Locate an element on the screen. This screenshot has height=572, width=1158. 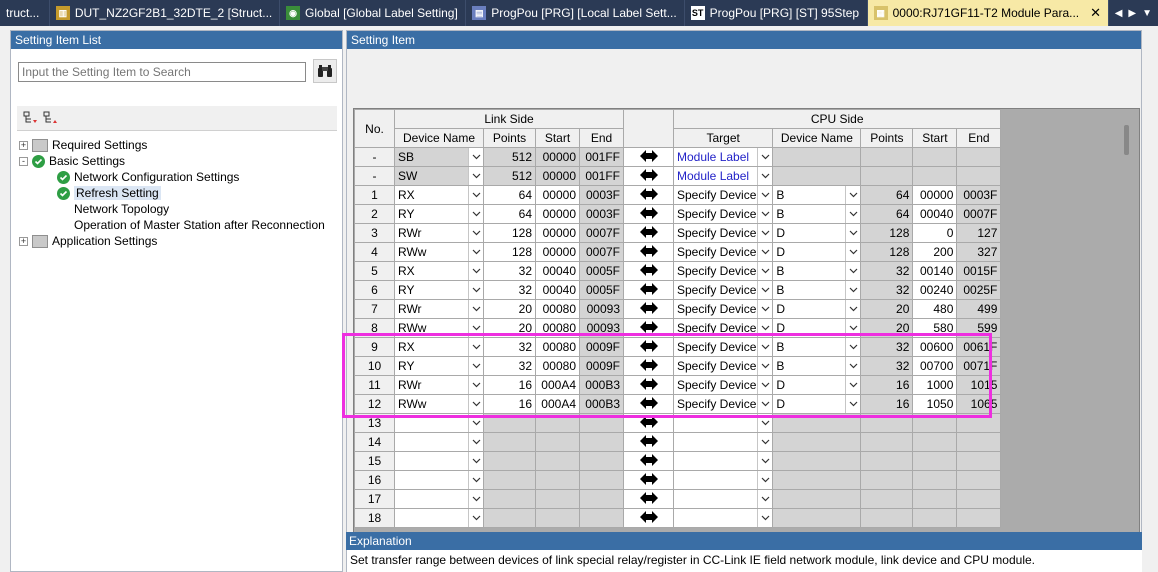
cpu-start-input: 00140 is located at coordinates (935, 271).